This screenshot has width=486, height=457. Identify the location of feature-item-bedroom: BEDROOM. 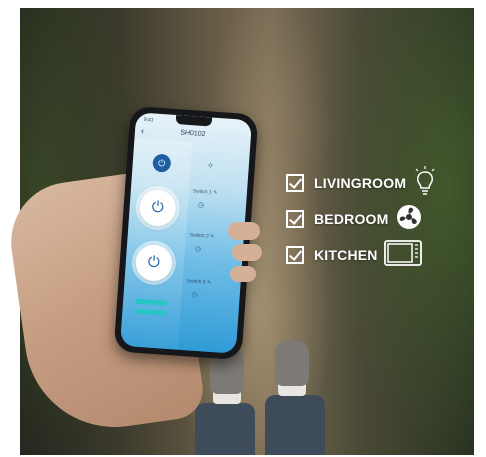
(354, 219).